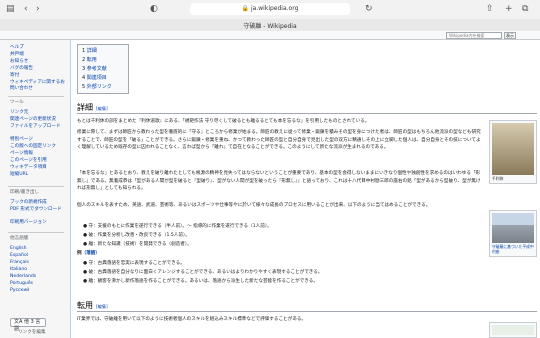 The width and height of the screenshot is (540, 338). Describe the element at coordinates (37, 86) in the screenshot. I see `sidebar-link: ウィキペディアに関するお問い合わせ` at that location.